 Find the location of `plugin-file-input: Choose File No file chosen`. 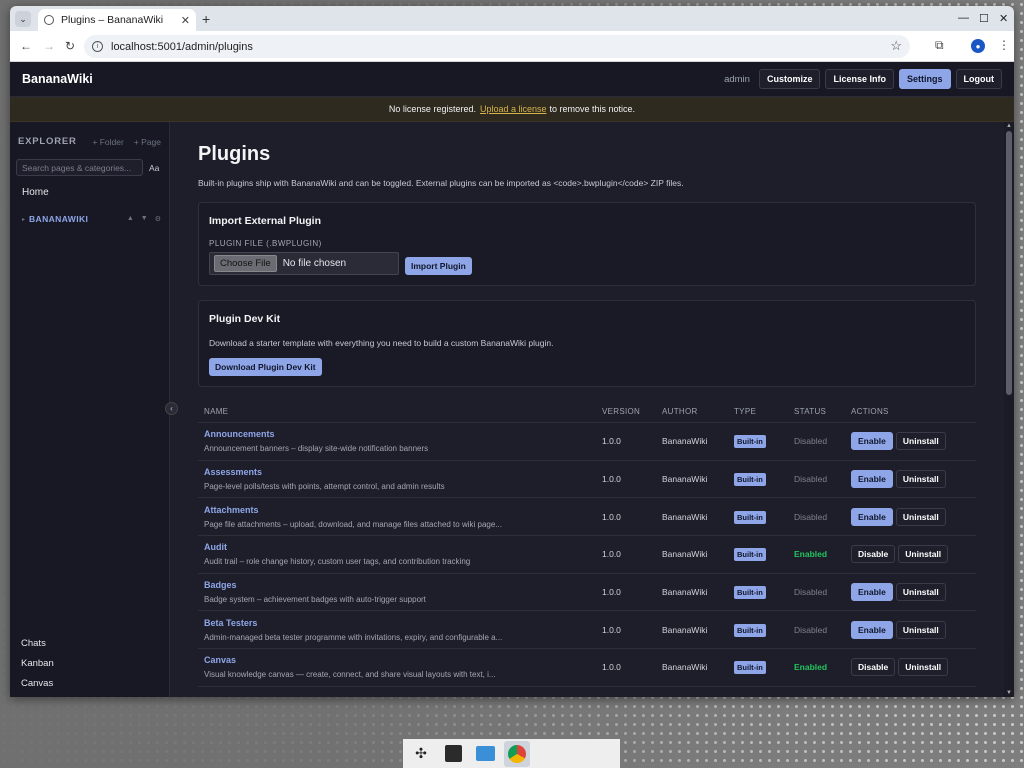

plugin-file-input: Choose File No file chosen is located at coordinates (304, 263).